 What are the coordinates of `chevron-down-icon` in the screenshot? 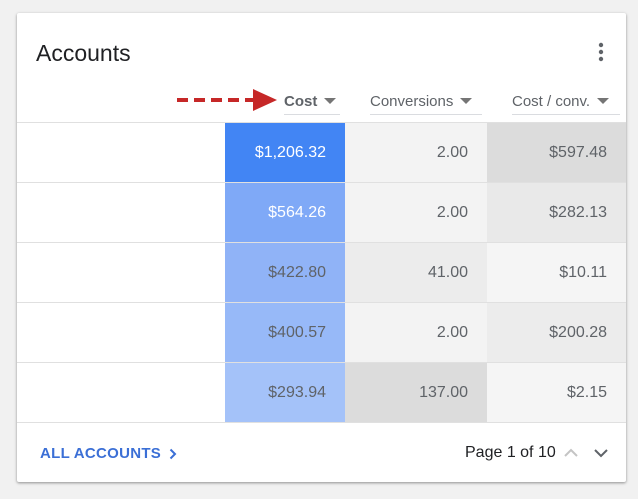 It's located at (601, 453).